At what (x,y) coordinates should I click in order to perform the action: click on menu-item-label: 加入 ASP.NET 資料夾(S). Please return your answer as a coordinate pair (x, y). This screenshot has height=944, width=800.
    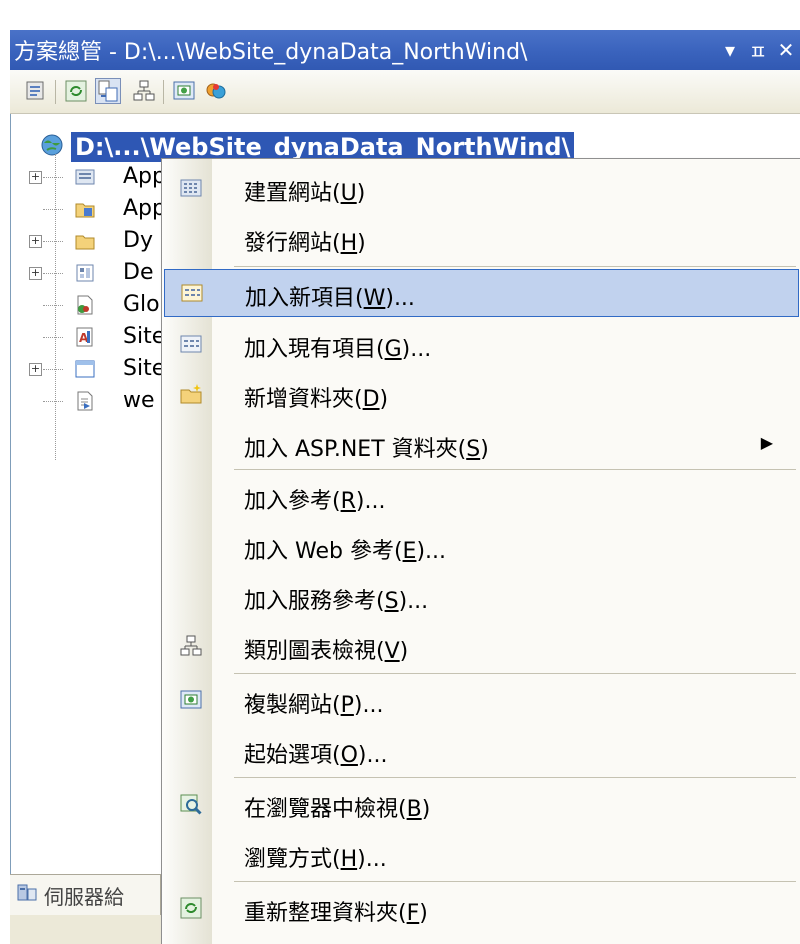
    Looking at the image, I should click on (366, 449).